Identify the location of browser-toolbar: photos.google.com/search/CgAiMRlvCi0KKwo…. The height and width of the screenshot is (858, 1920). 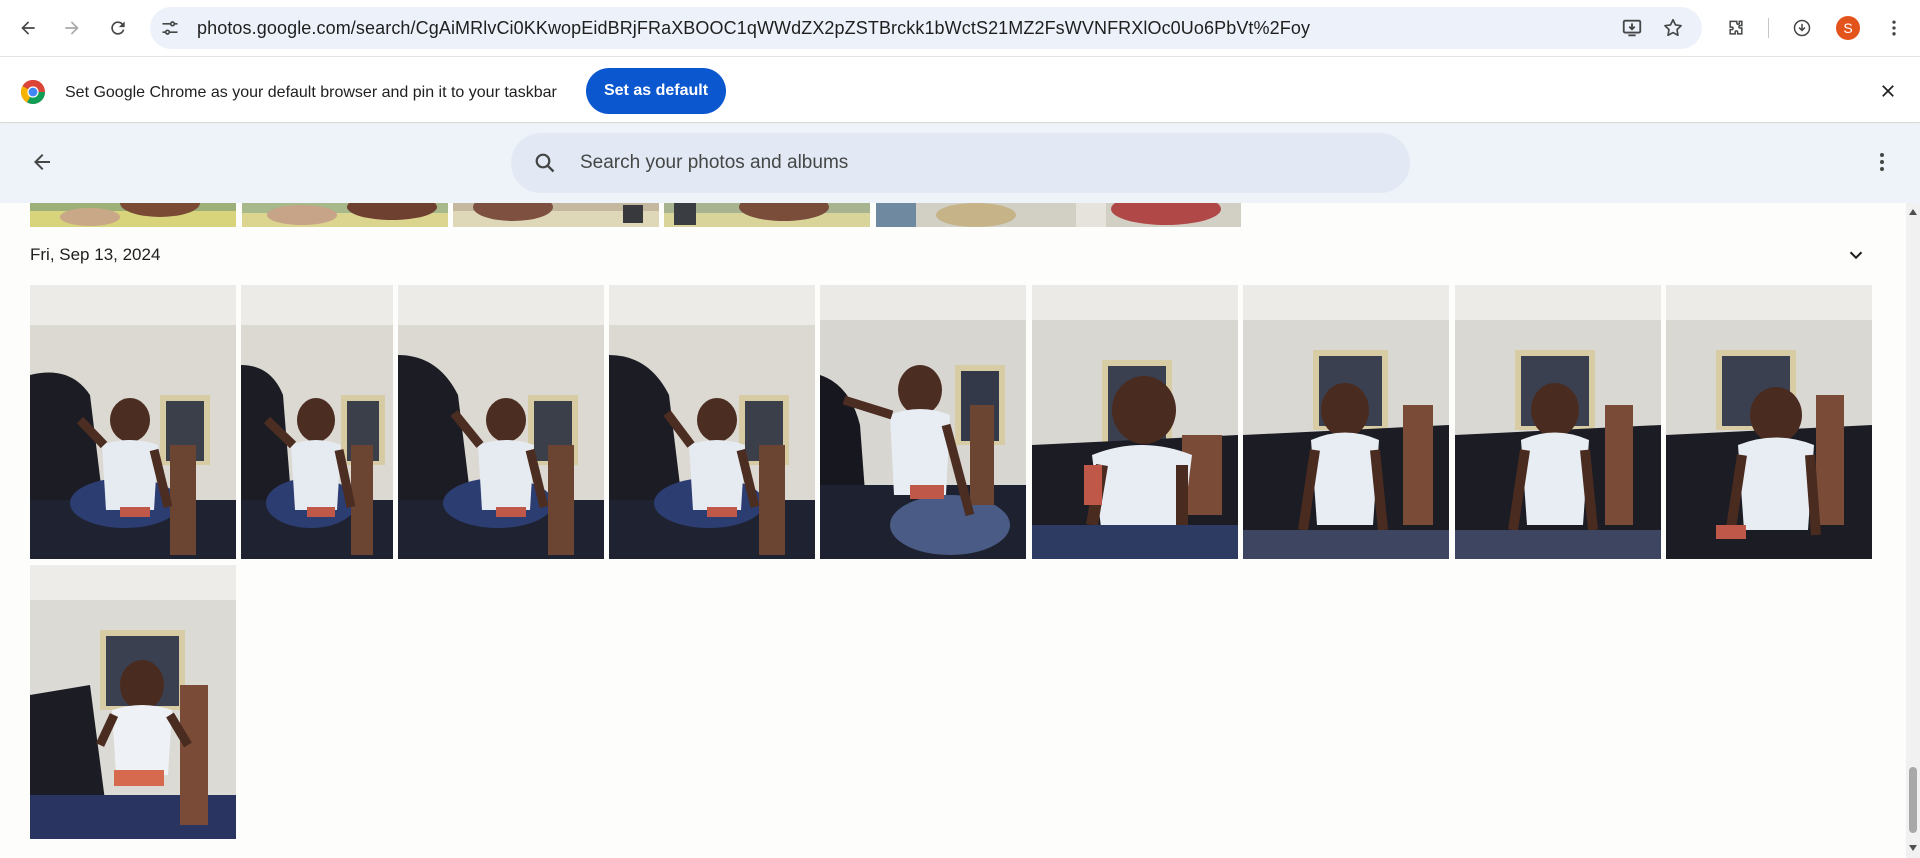
(960, 28).